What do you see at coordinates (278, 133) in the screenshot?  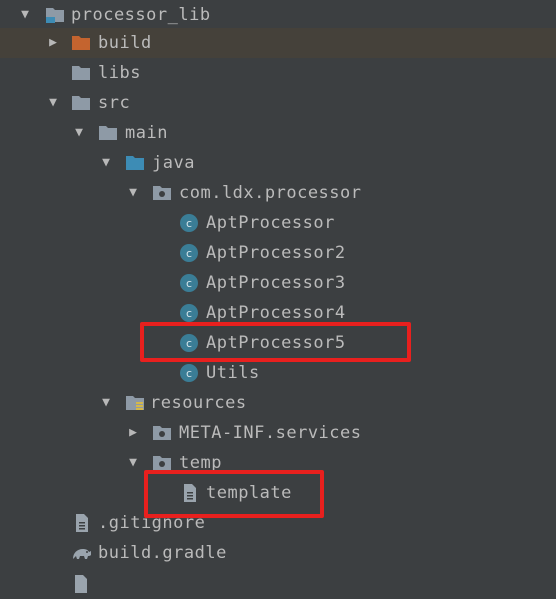 I see `tree-row-main: ▼ main` at bounding box center [278, 133].